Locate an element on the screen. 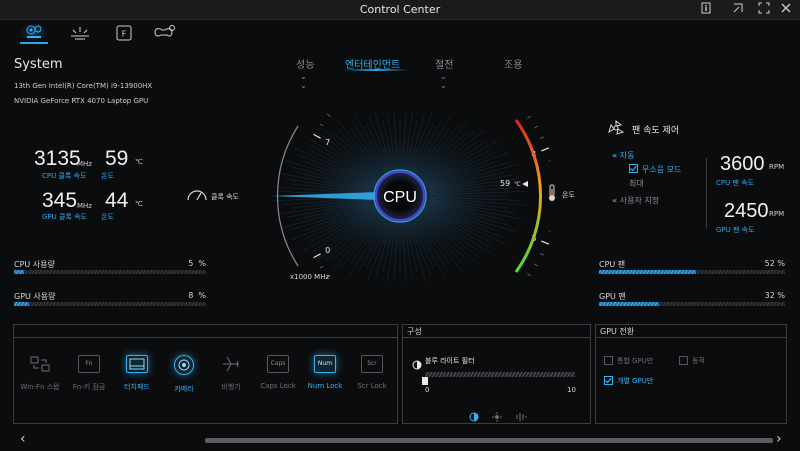  cpu-fan-label: CPU 팬 is located at coordinates (612, 264).